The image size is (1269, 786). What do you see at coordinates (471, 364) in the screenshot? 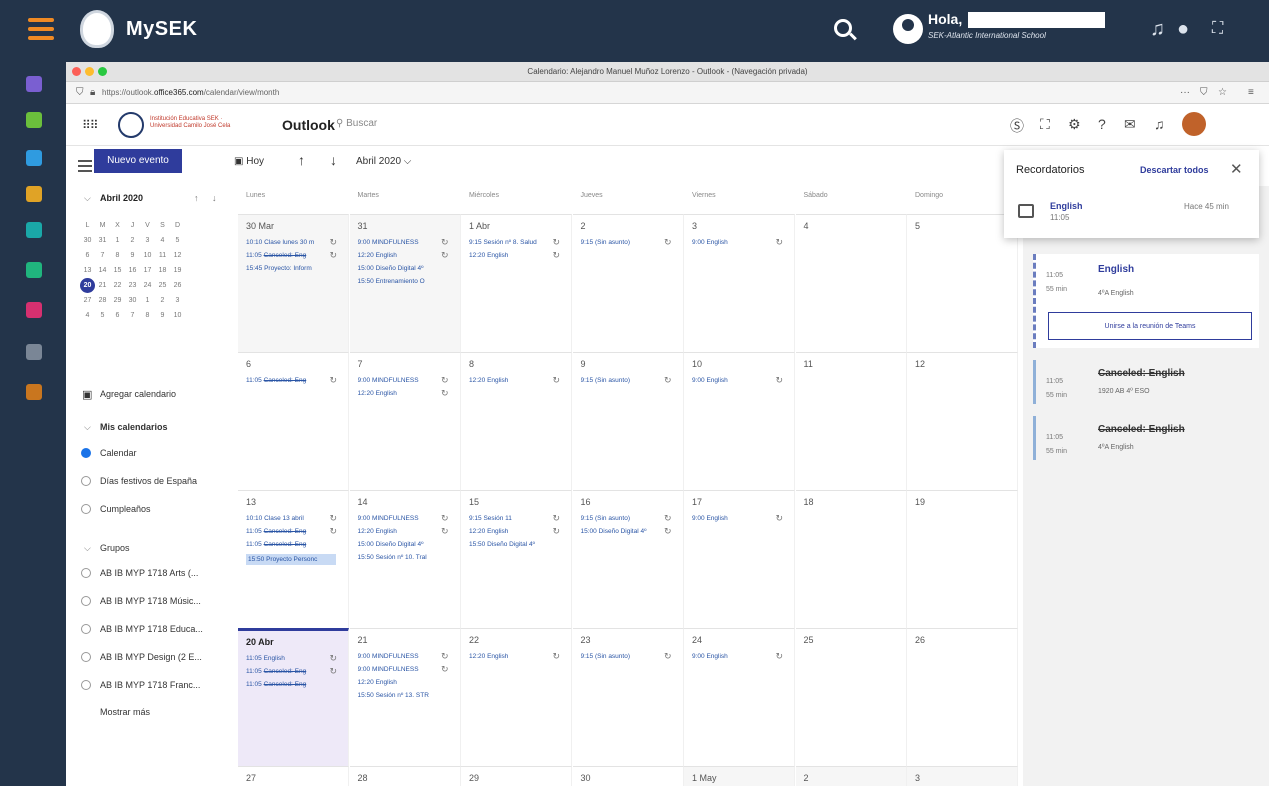
I see `day-number: 8` at bounding box center [471, 364].